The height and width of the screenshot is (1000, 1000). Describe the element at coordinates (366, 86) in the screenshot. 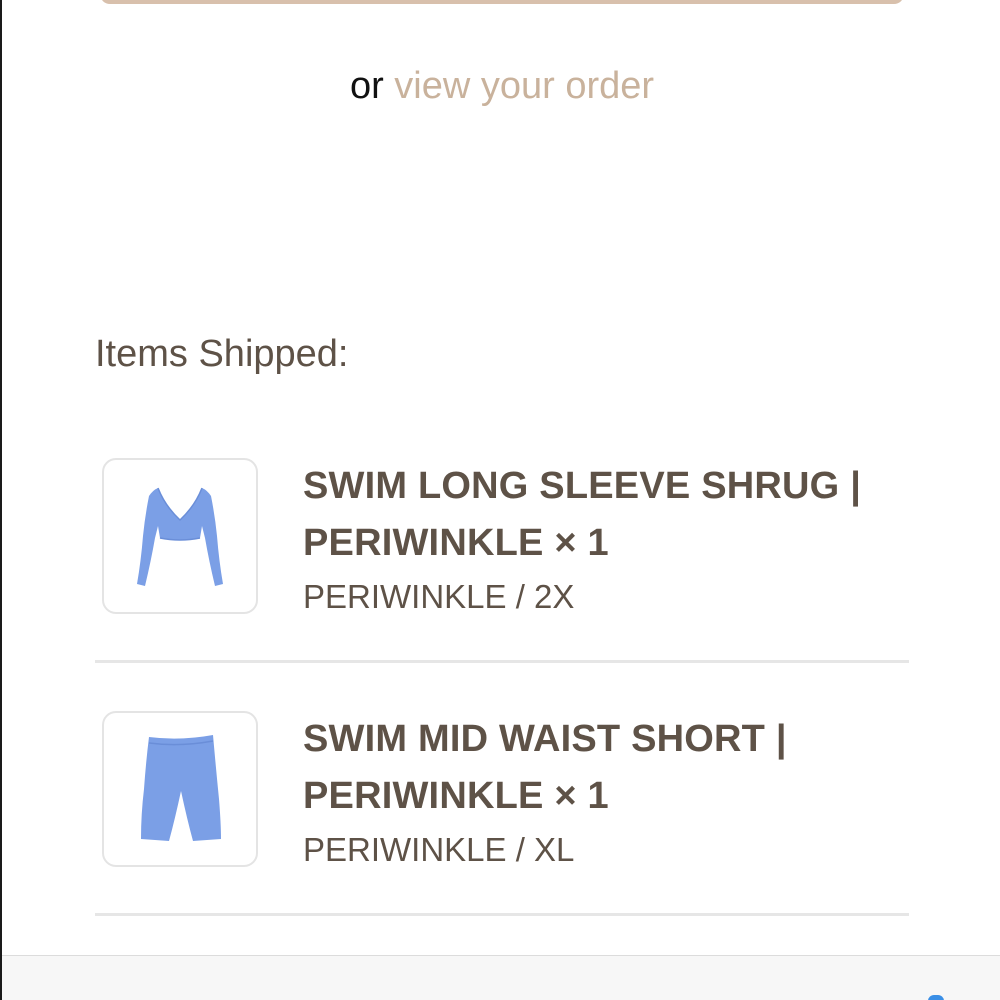

I see `order-prefix-text: or` at that location.